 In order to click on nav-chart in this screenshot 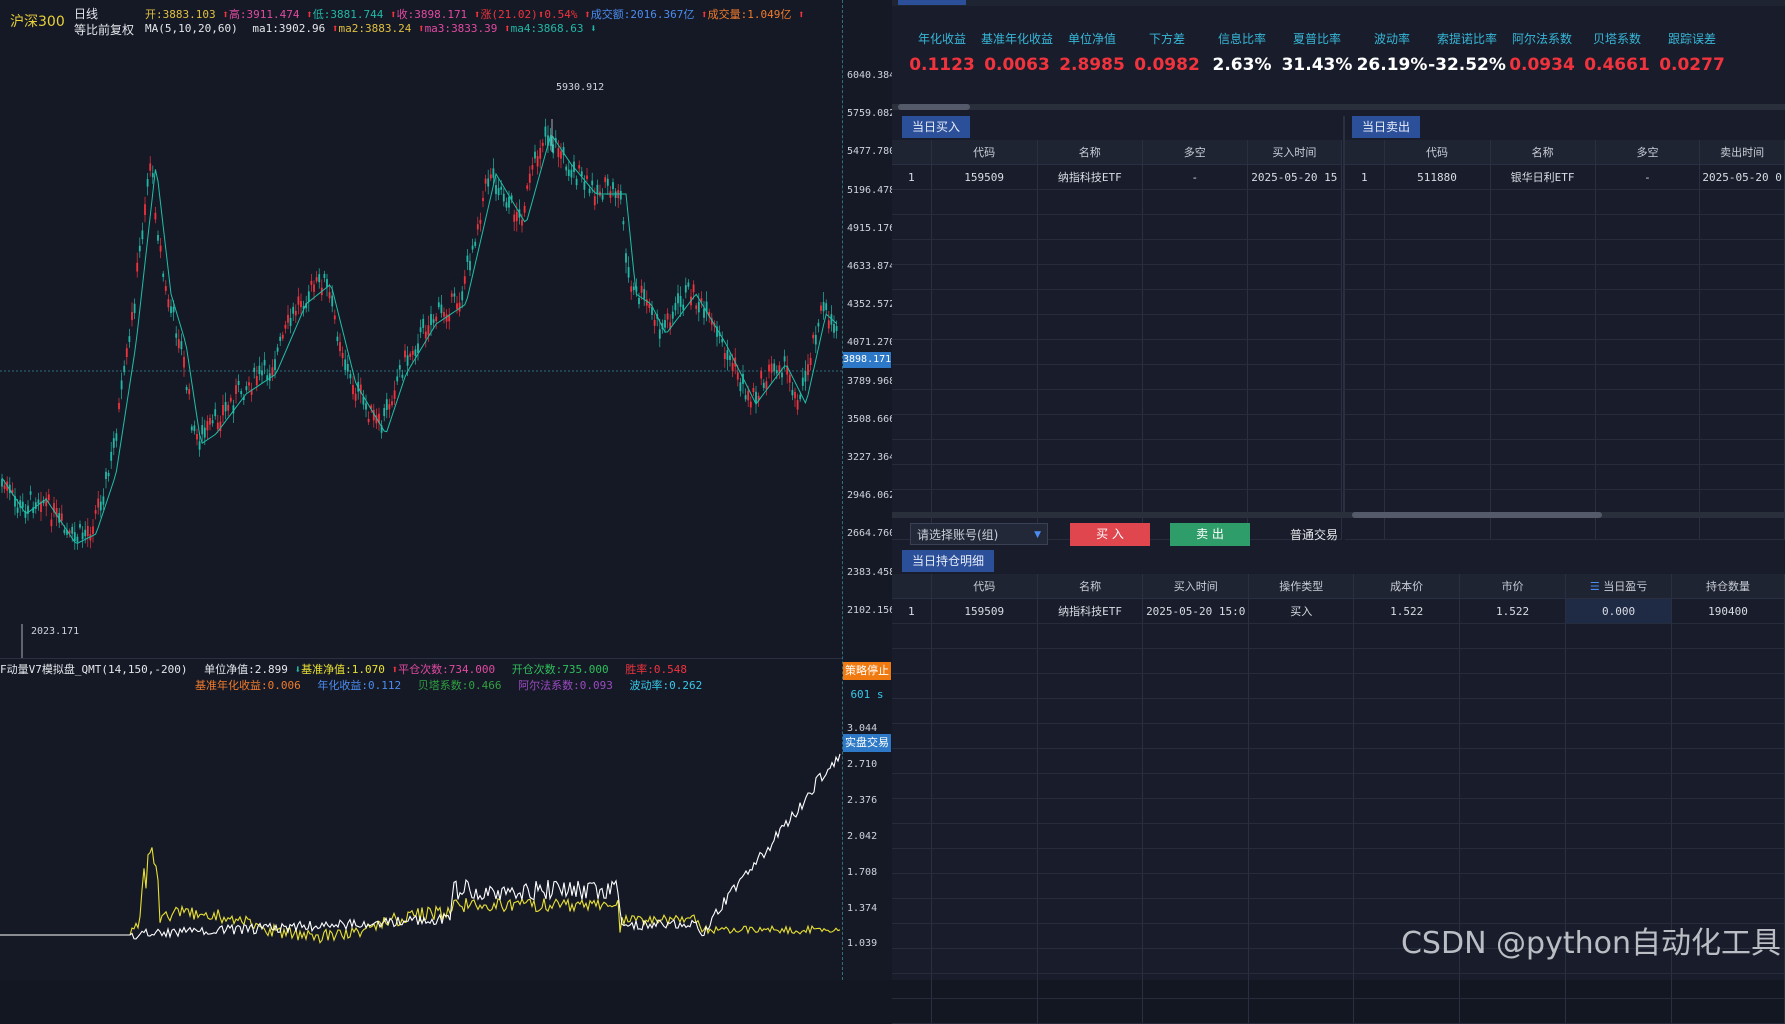, I will do `click(421, 835)`.